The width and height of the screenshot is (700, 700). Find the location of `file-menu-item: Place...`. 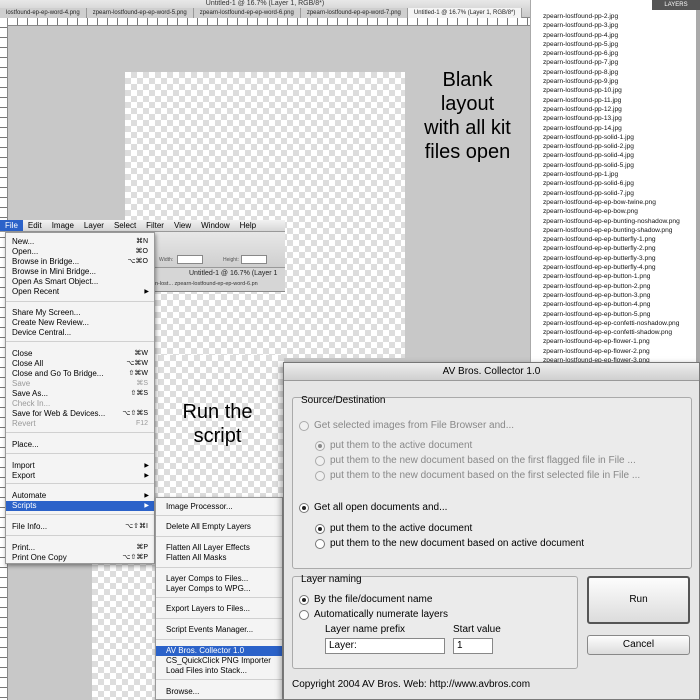

file-menu-item: Place... is located at coordinates (80, 445).